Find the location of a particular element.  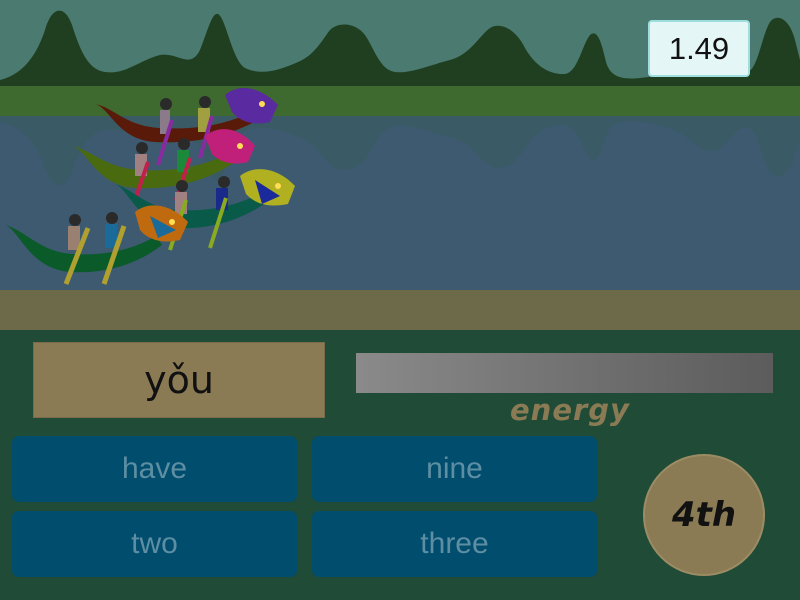

near-bank is located at coordinates (400, 310).